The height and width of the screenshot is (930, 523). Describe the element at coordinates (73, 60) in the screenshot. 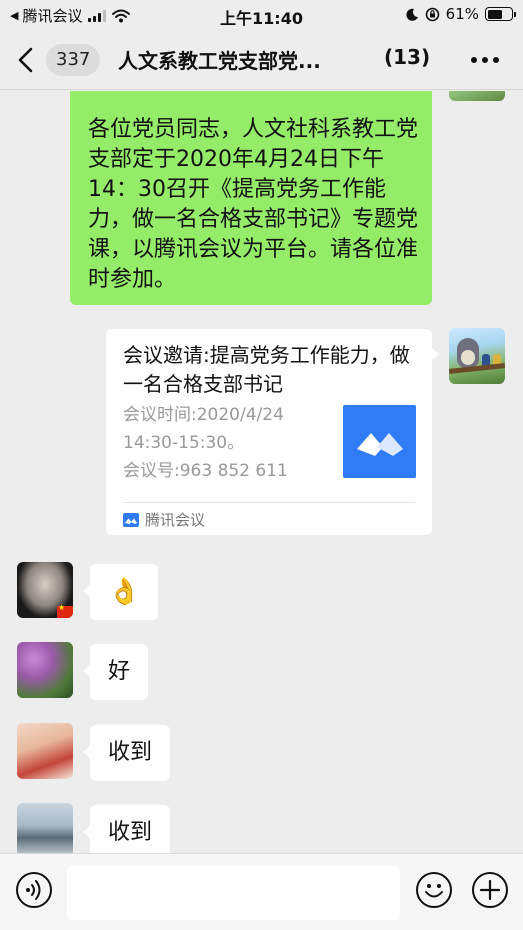

I see `unread-count-badge: 337` at that location.